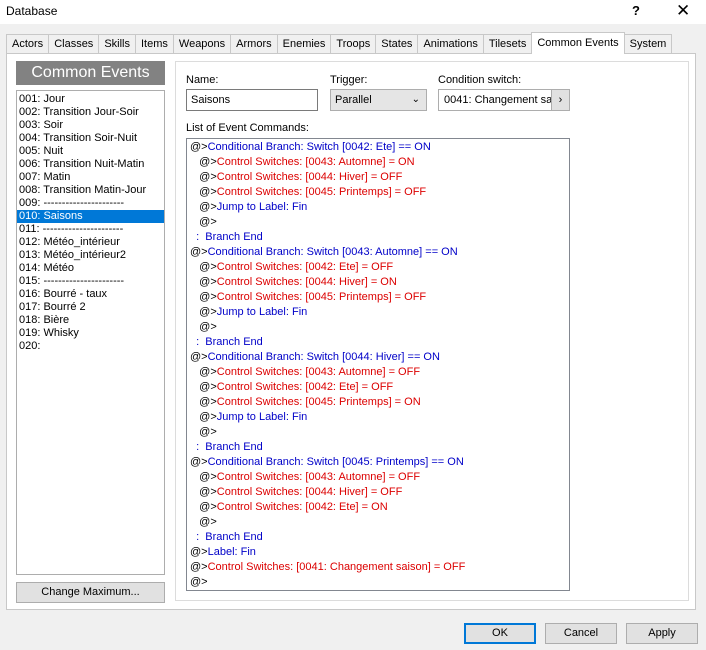  What do you see at coordinates (353, 44) in the screenshot?
I see `tab-troops: Troops` at bounding box center [353, 44].